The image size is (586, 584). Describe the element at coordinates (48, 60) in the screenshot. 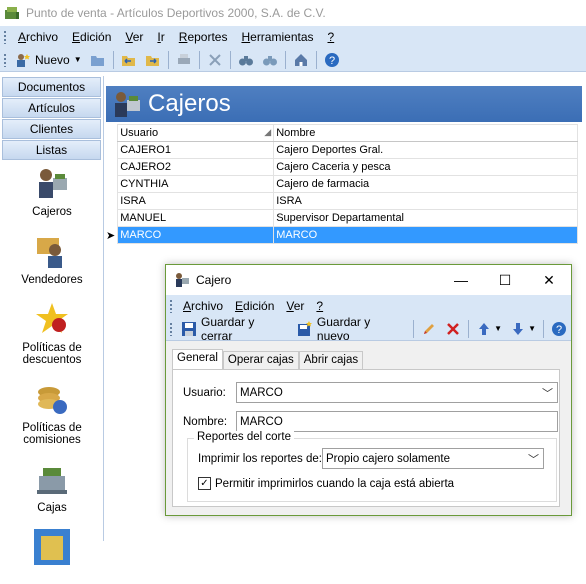

I see `new-button: Nuevo ▼` at that location.